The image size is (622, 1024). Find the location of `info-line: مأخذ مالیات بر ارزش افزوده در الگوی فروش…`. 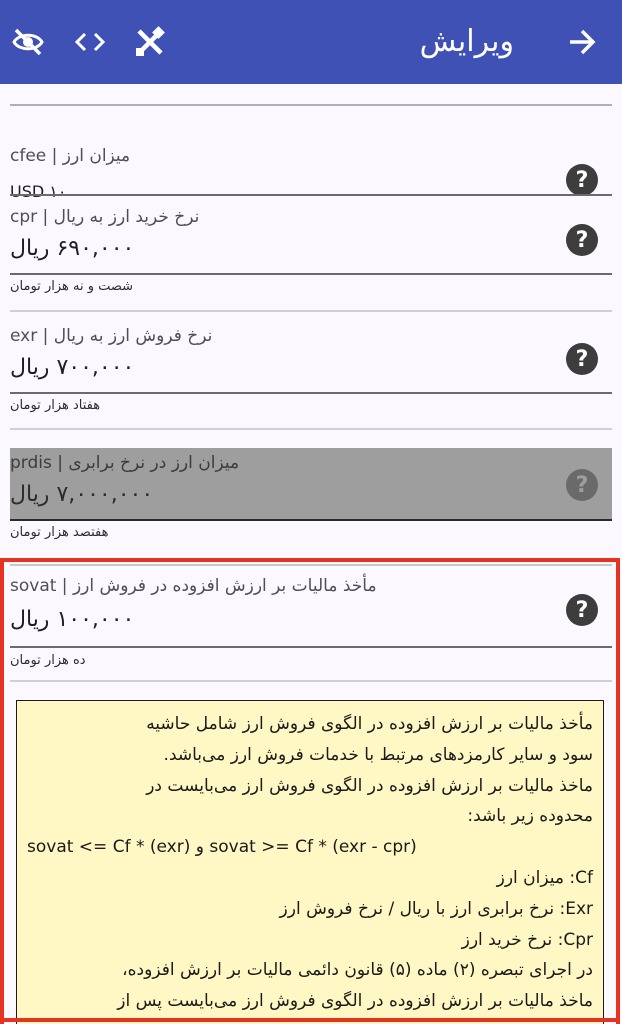

info-line: مأخذ مالیات بر ارزش افزوده در الگوی فروش… is located at coordinates (369, 724).